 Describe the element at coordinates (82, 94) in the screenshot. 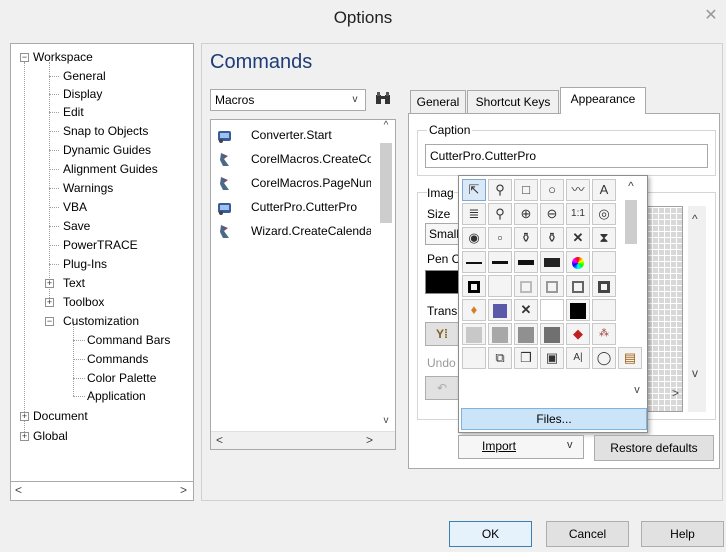

I see `tree-item-display: Display` at that location.